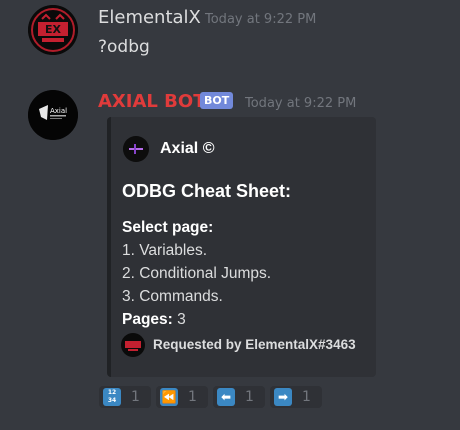  I want to click on rewind-icon: ⏪, so click(169, 397).